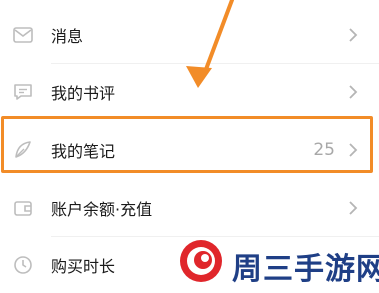 This screenshot has height=293, width=379. What do you see at coordinates (305, 269) in the screenshot?
I see `watermark-text: 周三手游网` at bounding box center [305, 269].